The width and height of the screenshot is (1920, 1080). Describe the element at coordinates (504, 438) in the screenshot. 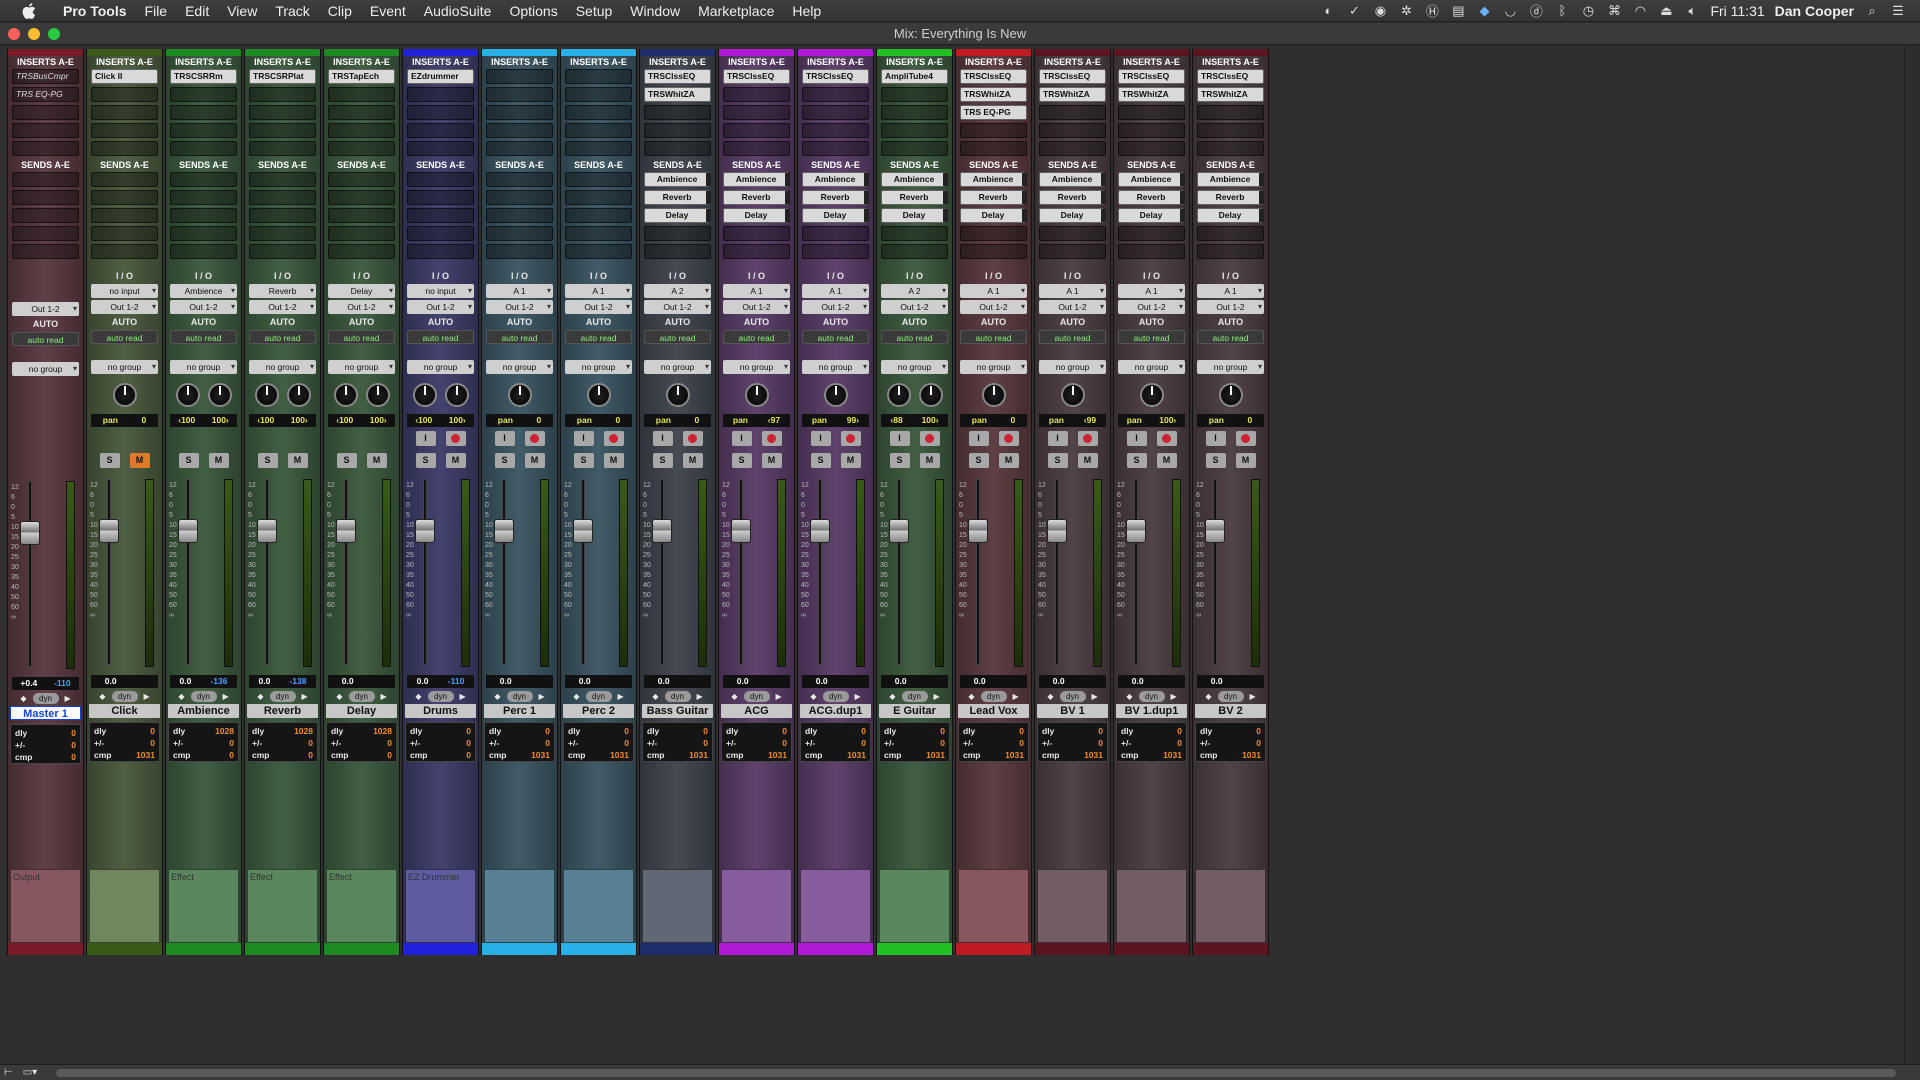

I see `input-monitor-button: I` at that location.